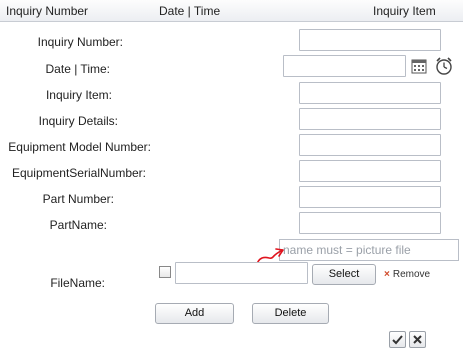 This screenshot has height=356, width=463. Describe the element at coordinates (370, 223) in the screenshot. I see `part-name-input` at that location.